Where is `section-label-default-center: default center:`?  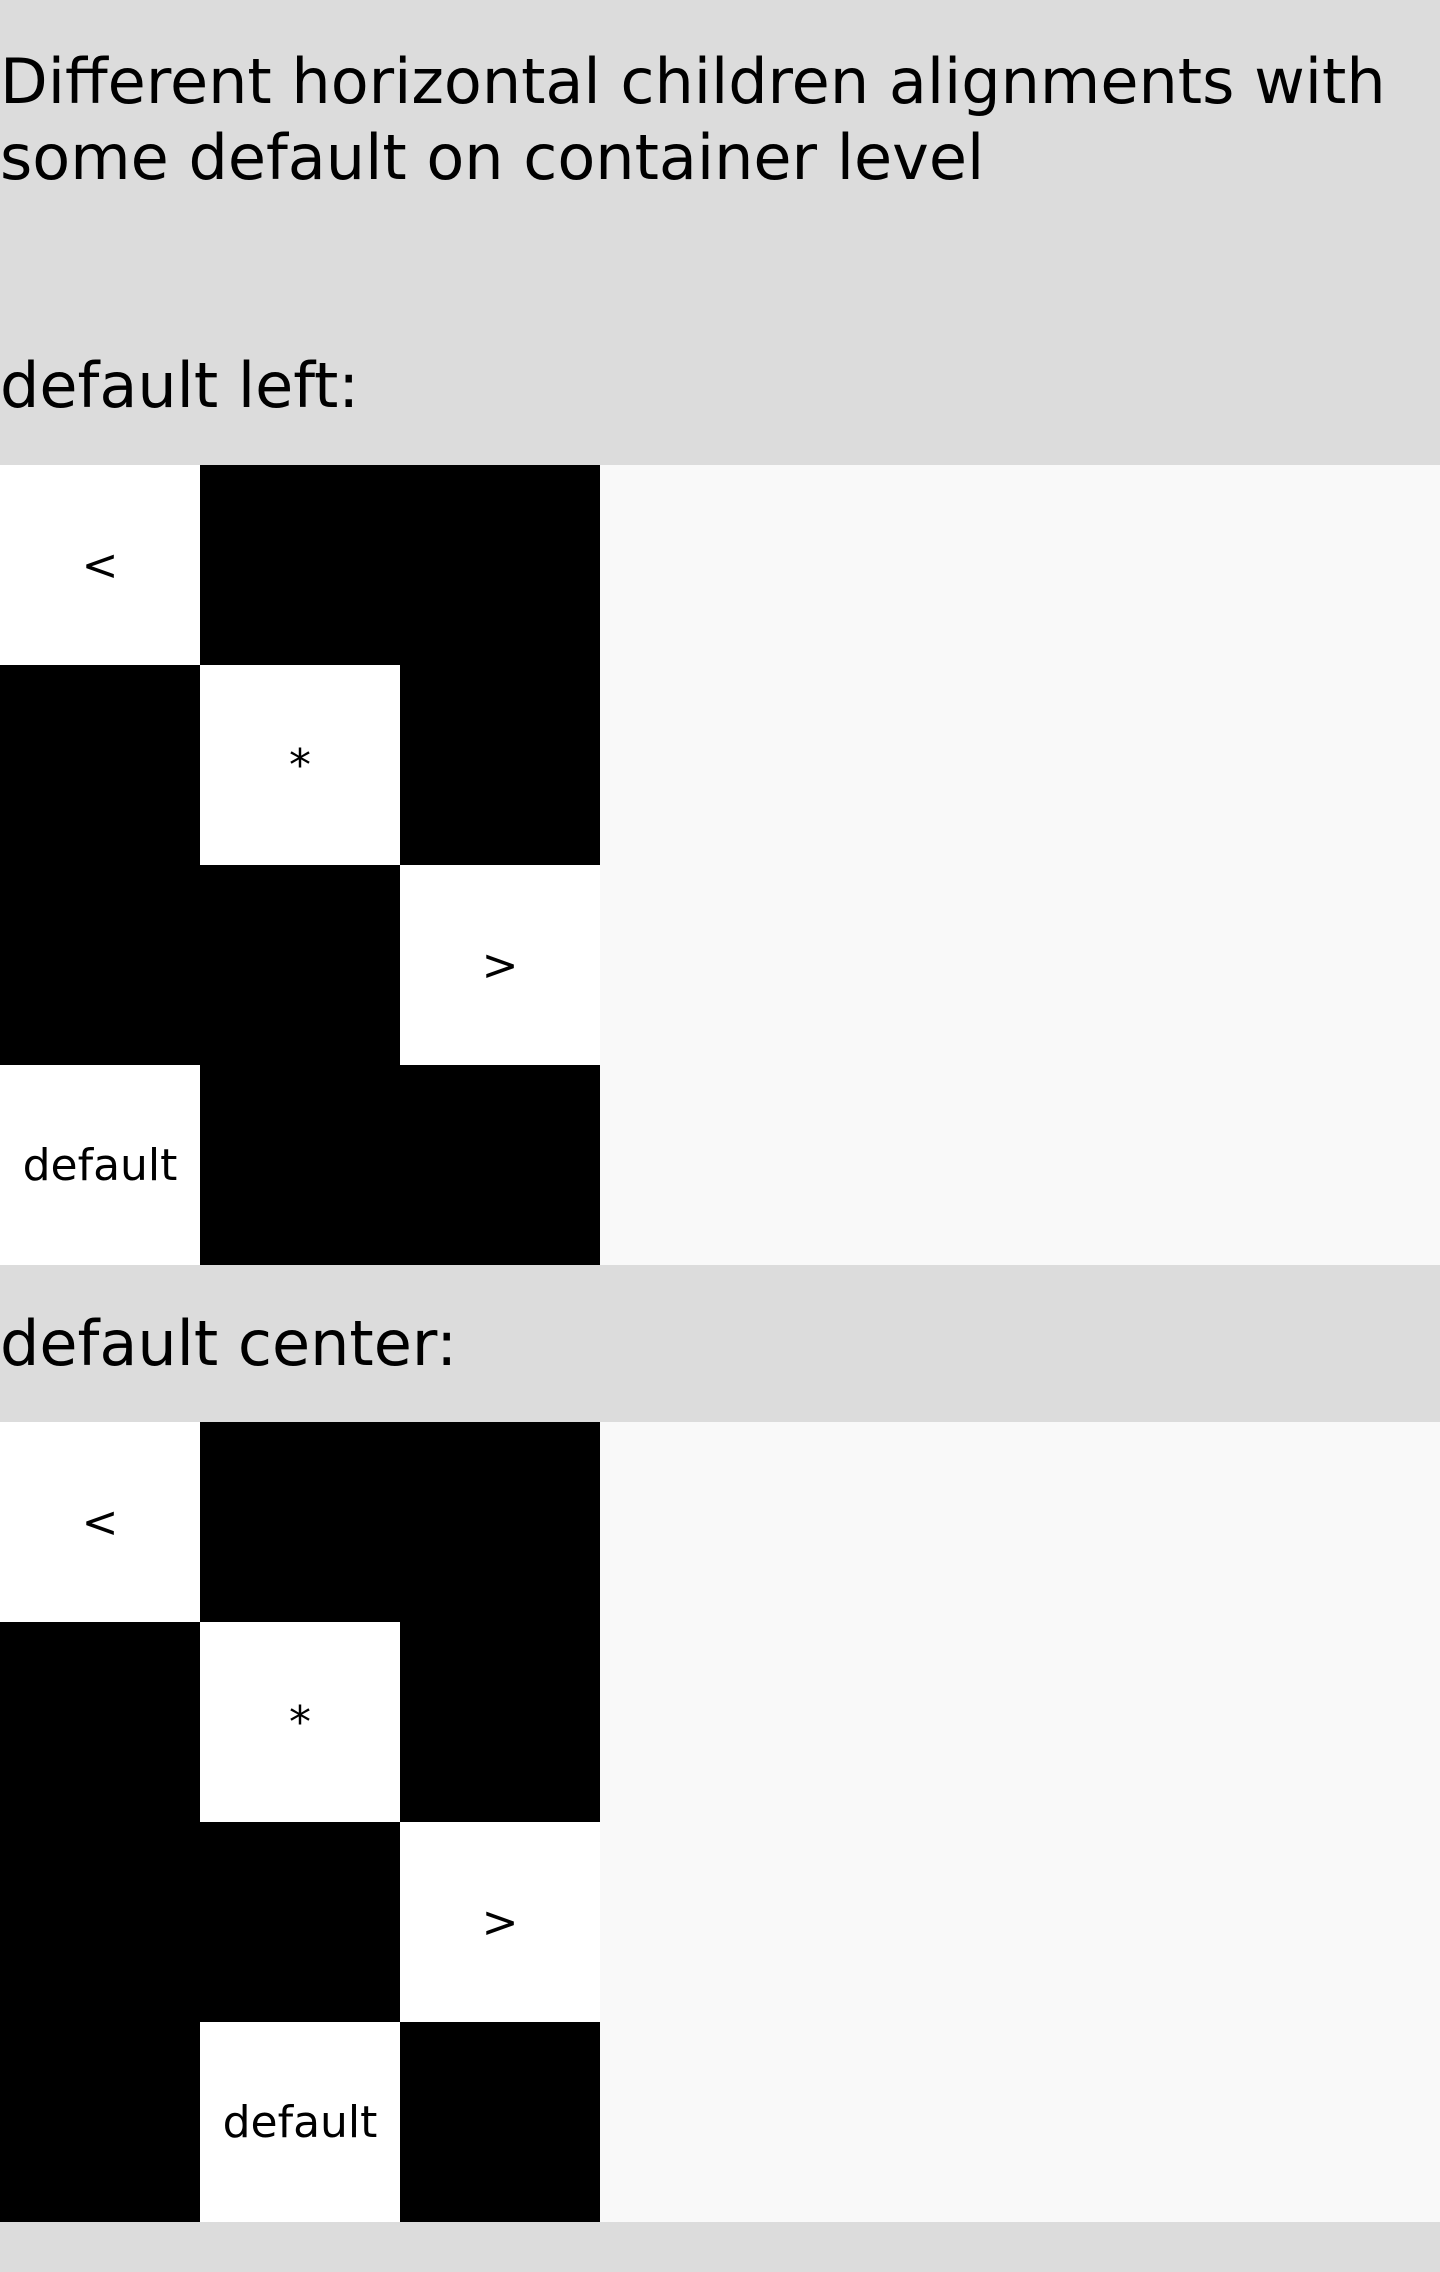
section-label-default-center: default center: is located at coordinates (229, 1343).